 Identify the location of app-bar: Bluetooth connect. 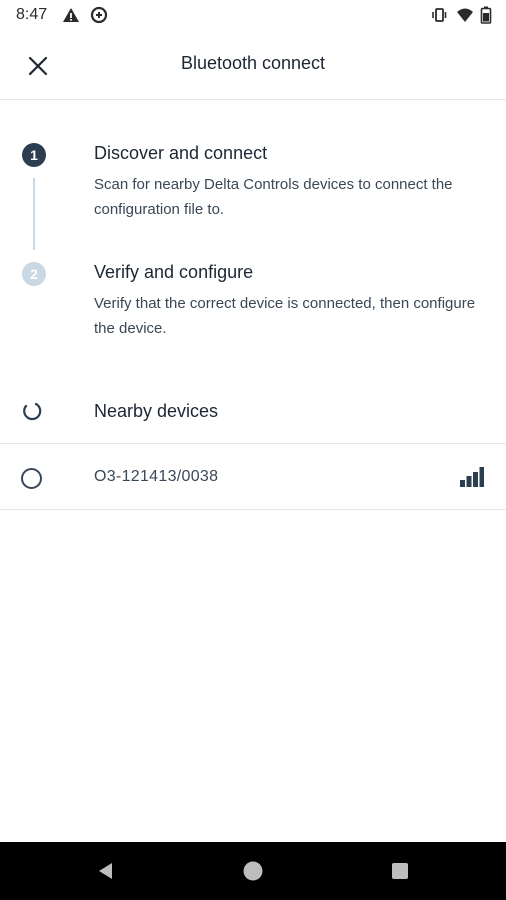
(253, 66).